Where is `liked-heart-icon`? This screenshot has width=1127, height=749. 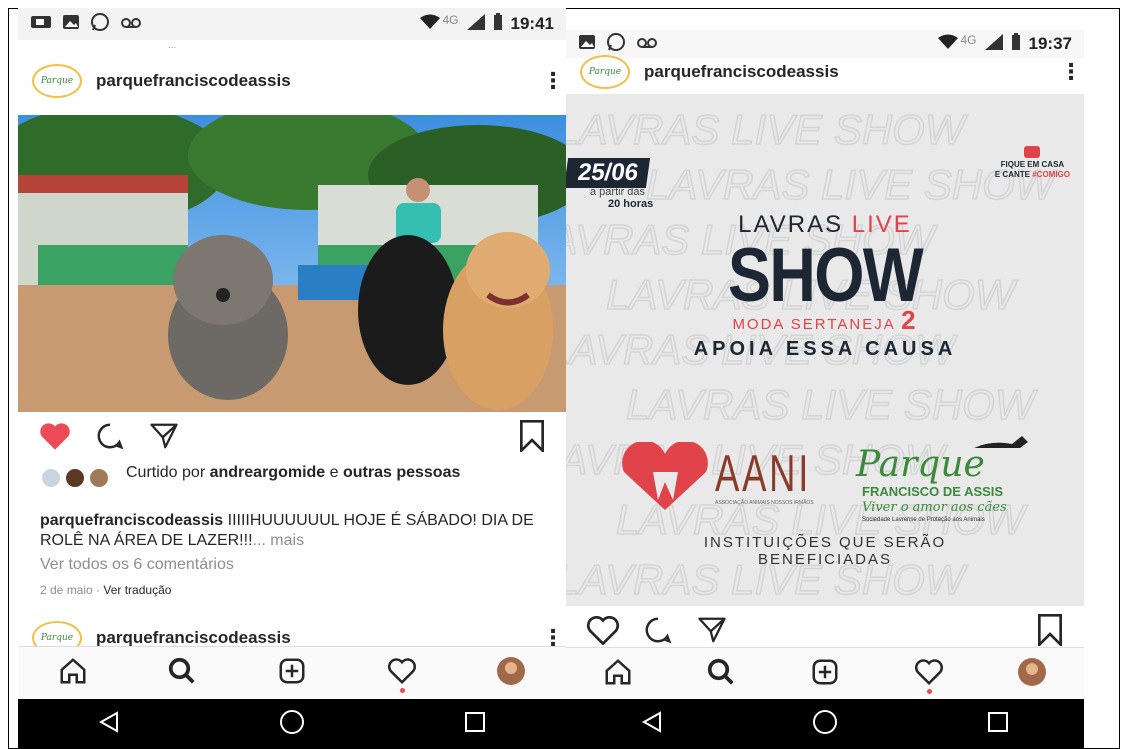
liked-heart-icon is located at coordinates (55, 438).